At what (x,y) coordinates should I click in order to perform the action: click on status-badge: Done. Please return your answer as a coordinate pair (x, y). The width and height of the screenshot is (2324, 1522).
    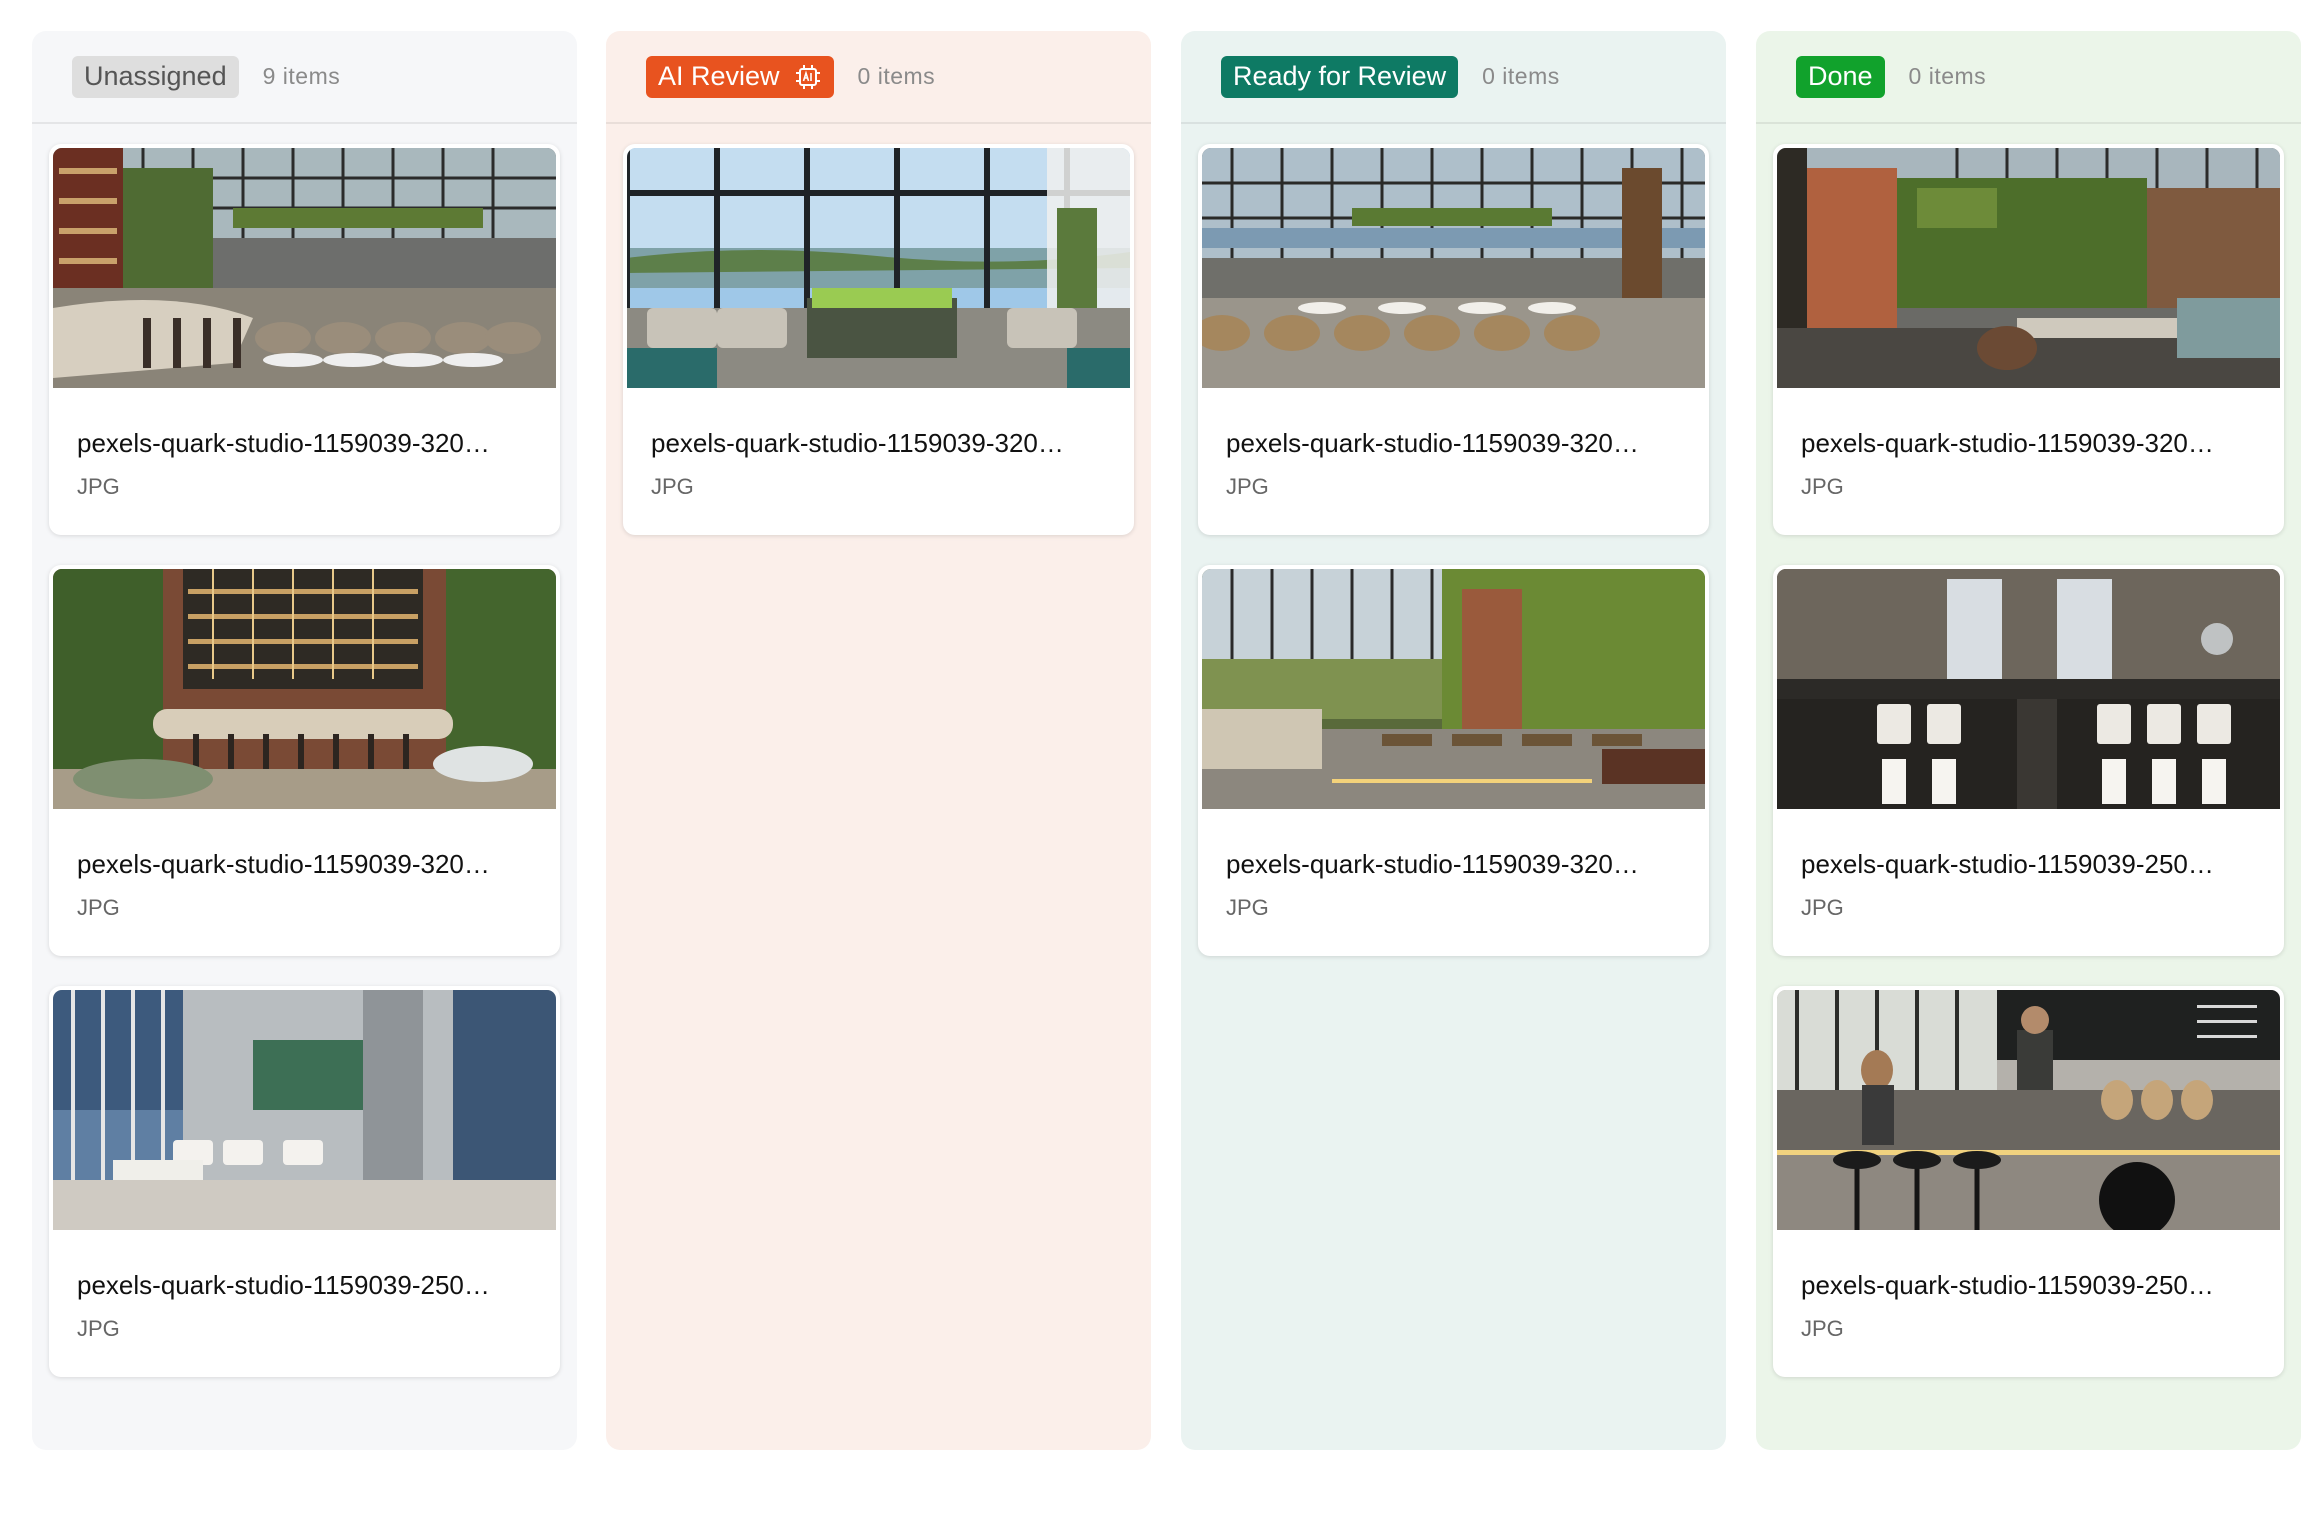
    Looking at the image, I should click on (1840, 76).